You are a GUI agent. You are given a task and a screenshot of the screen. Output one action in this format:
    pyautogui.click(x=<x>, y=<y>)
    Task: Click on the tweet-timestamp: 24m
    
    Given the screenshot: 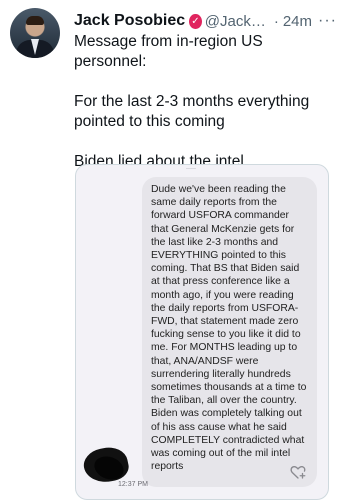 What is the action you would take?
    pyautogui.click(x=297, y=21)
    